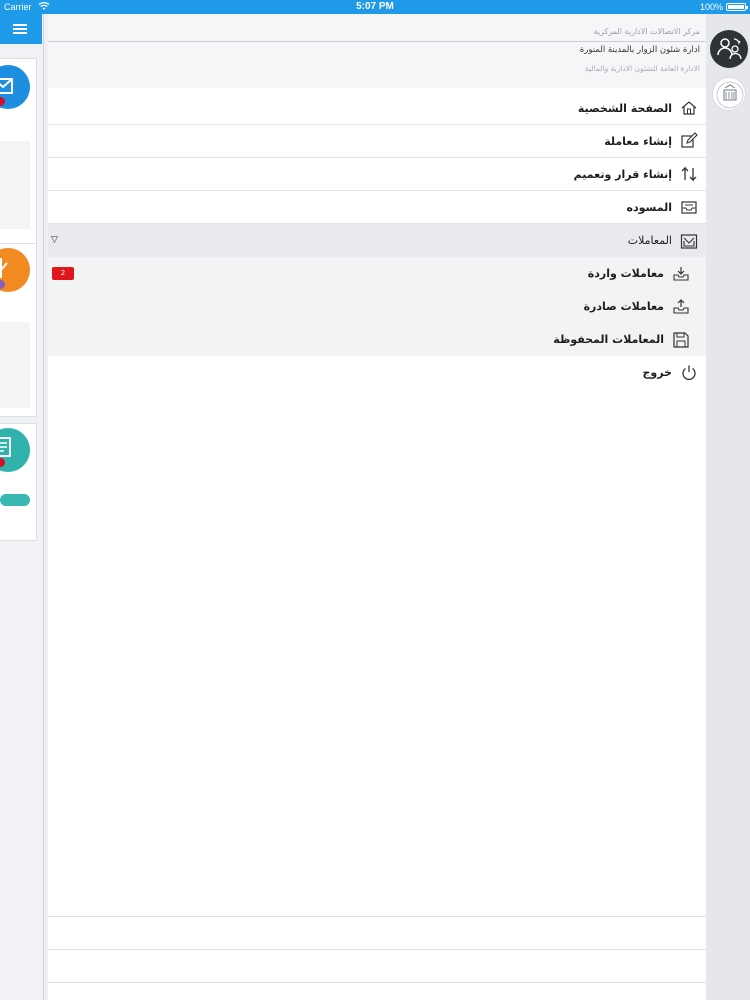 This screenshot has width=750, height=1000. What do you see at coordinates (623, 306) in the screenshot?
I see `submenu-item-label: معاملات صادرة` at bounding box center [623, 306].